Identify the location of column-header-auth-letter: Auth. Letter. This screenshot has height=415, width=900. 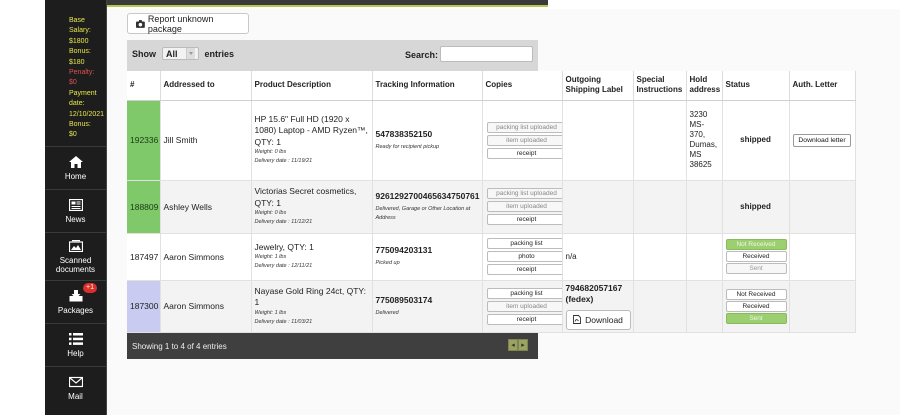
(822, 86).